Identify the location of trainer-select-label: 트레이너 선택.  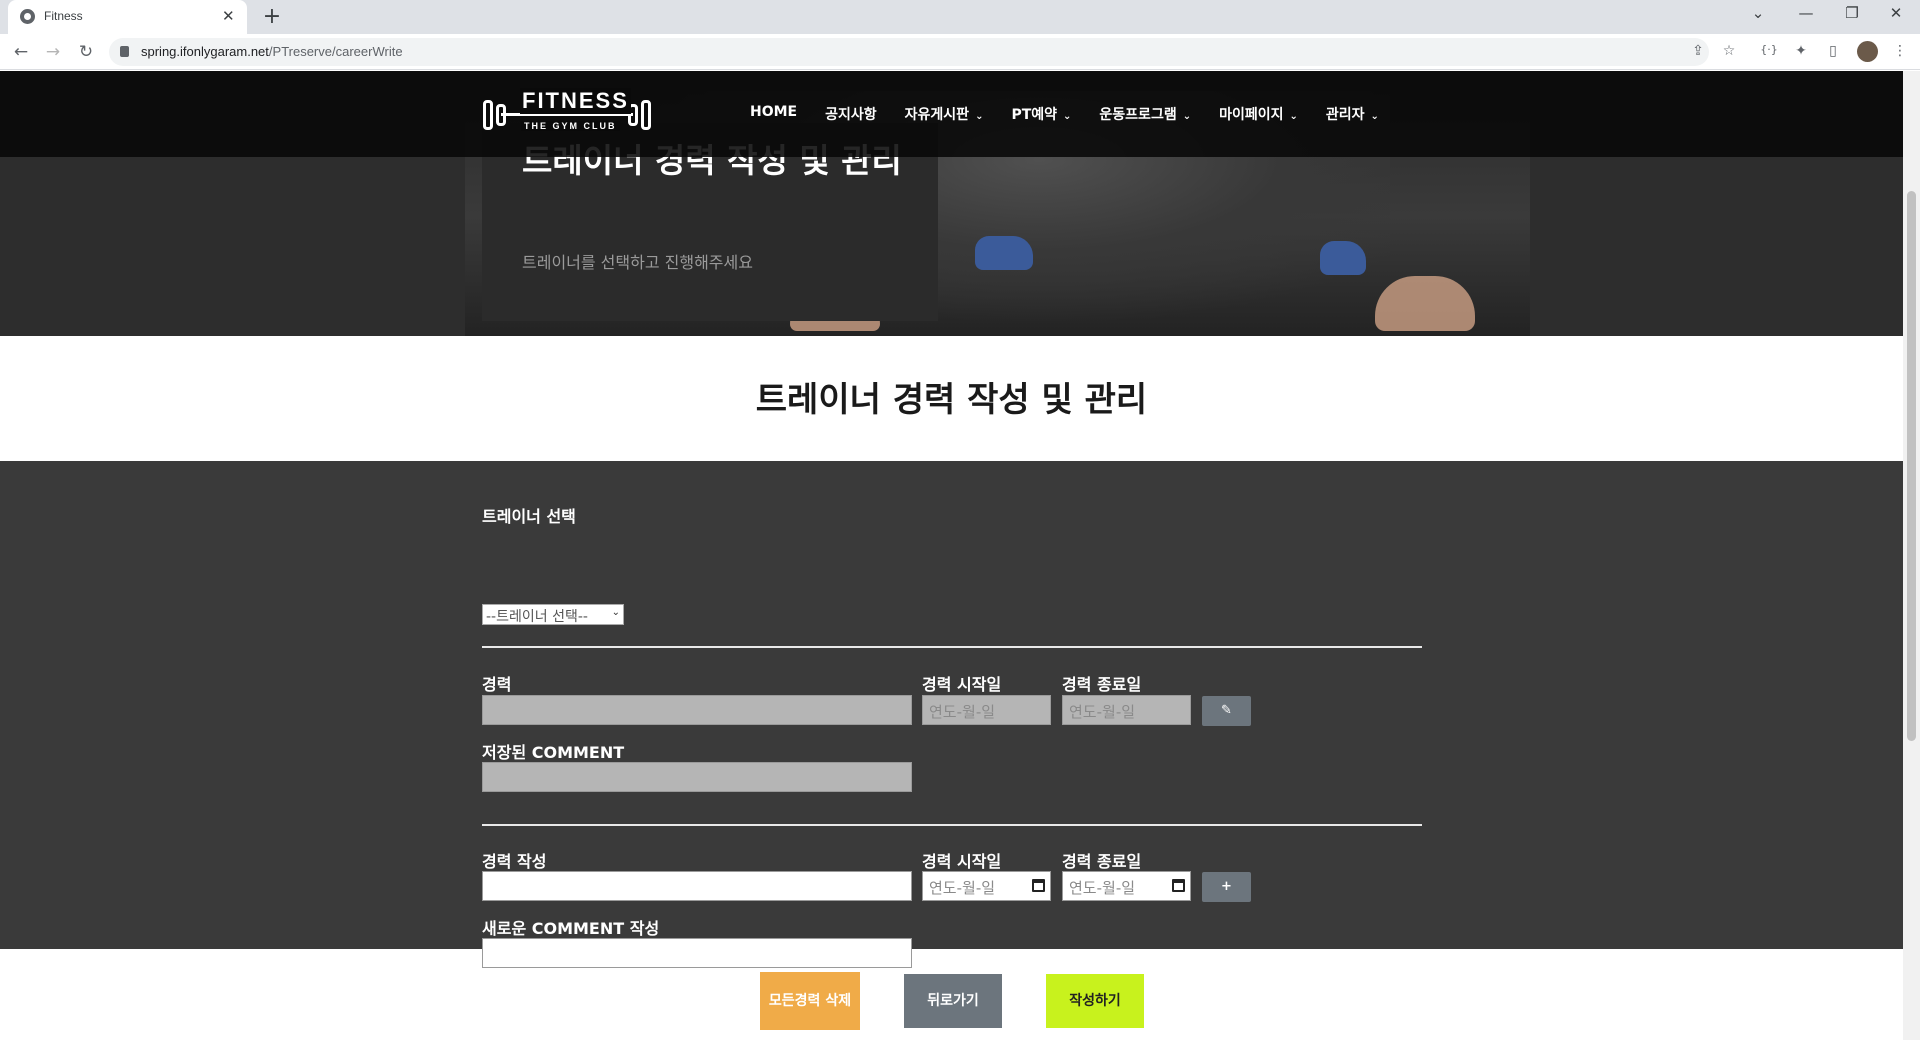
(529, 516).